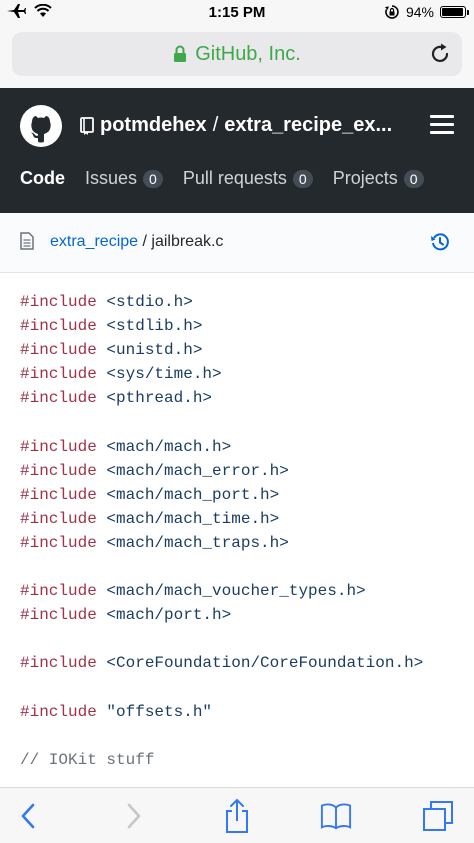  Describe the element at coordinates (27, 241) in the screenshot. I see `file-icon` at that location.